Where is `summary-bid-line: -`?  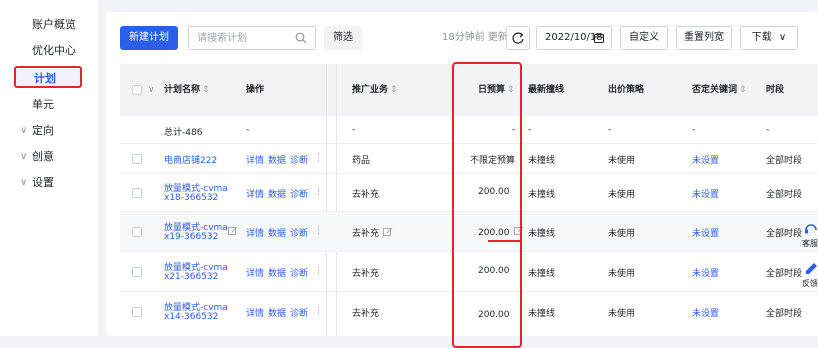
summary-bid-line: - is located at coordinates (530, 130).